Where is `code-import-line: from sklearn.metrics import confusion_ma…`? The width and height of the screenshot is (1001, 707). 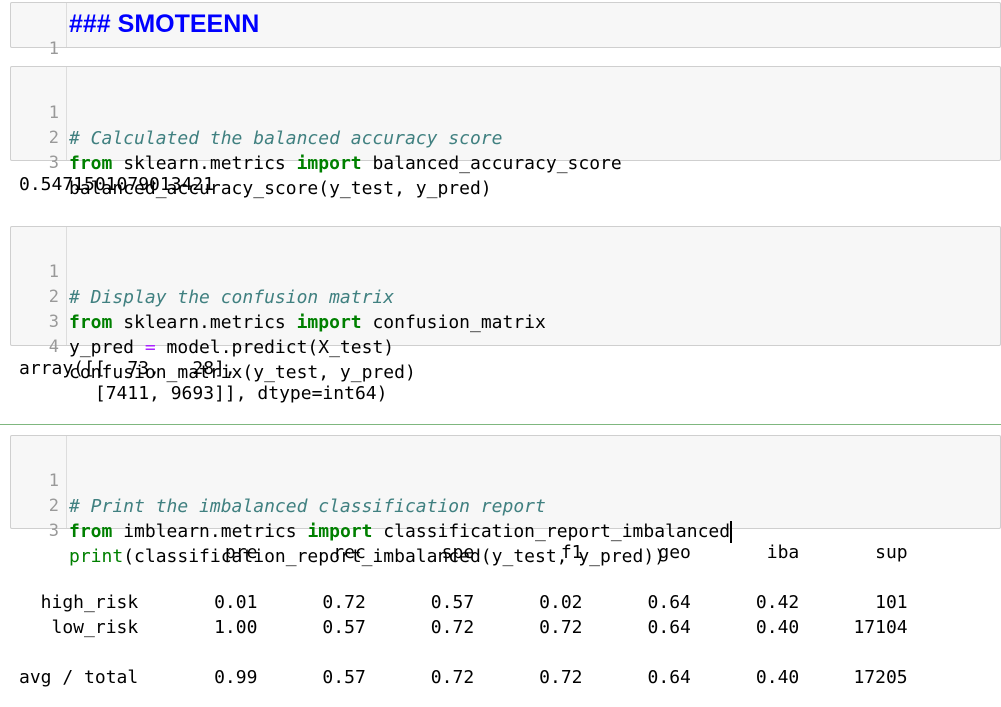
code-import-line: from sklearn.metrics import confusion_ma… is located at coordinates (307, 322).